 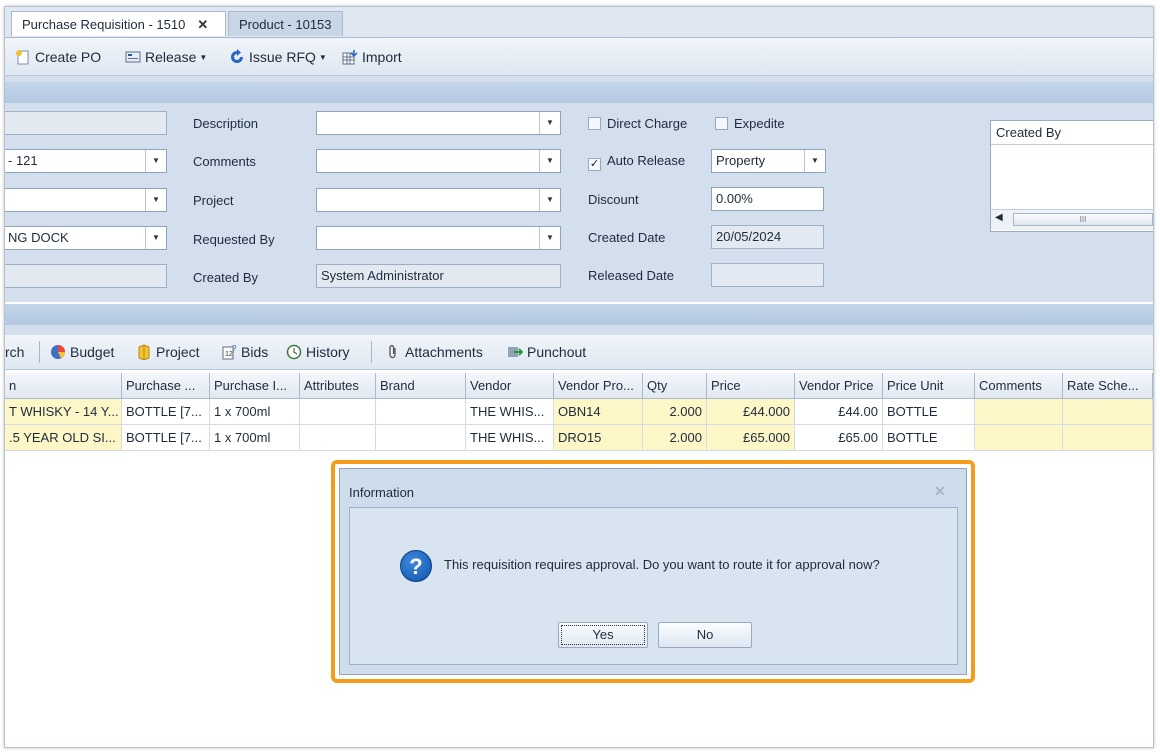 I want to click on column-header: Vendor Price, so click(x=839, y=385).